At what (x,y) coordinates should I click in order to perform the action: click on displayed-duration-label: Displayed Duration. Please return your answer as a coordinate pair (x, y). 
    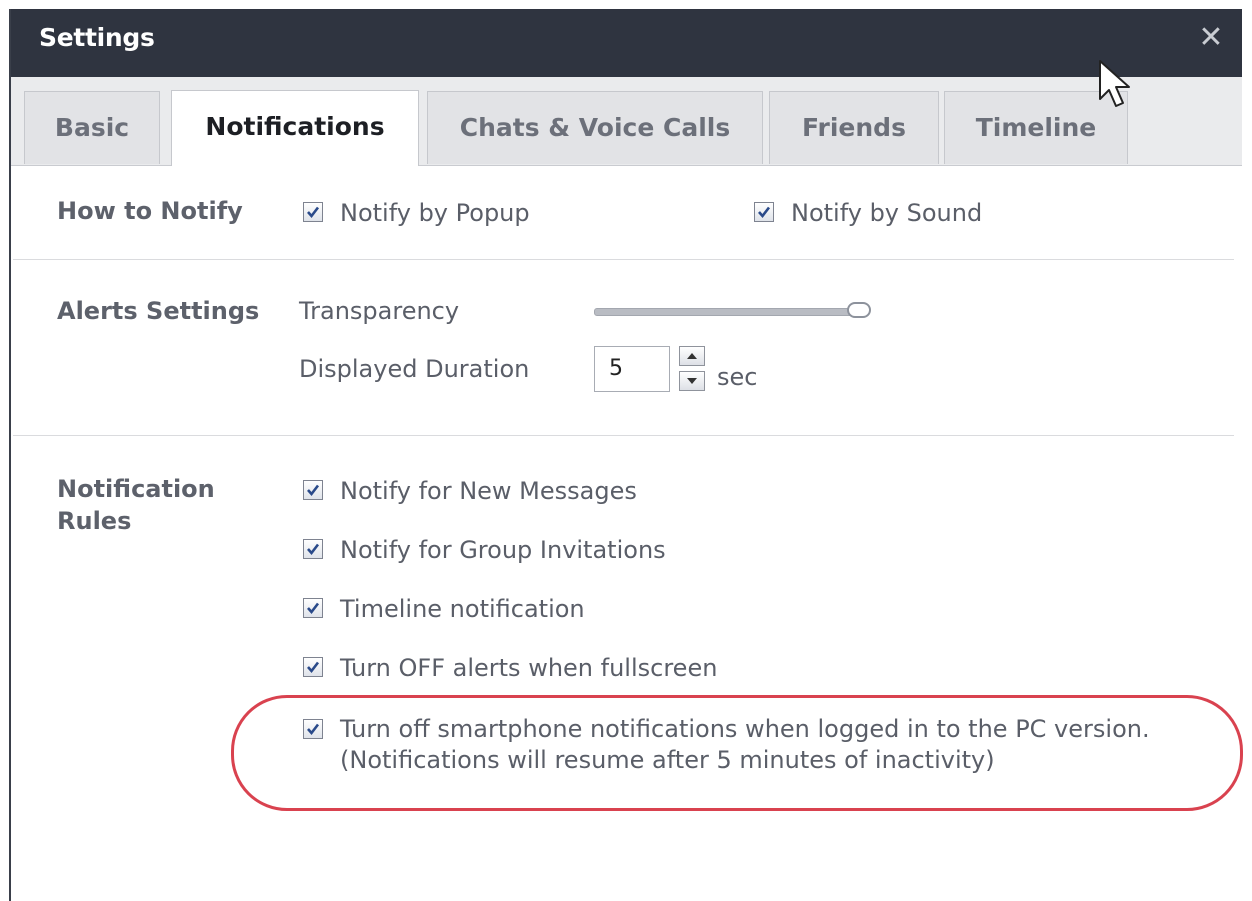
    Looking at the image, I should click on (414, 369).